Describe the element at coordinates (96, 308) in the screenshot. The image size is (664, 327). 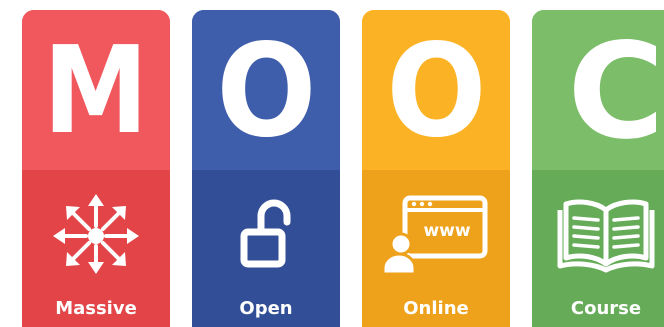
I see `card-label: Massive` at that location.